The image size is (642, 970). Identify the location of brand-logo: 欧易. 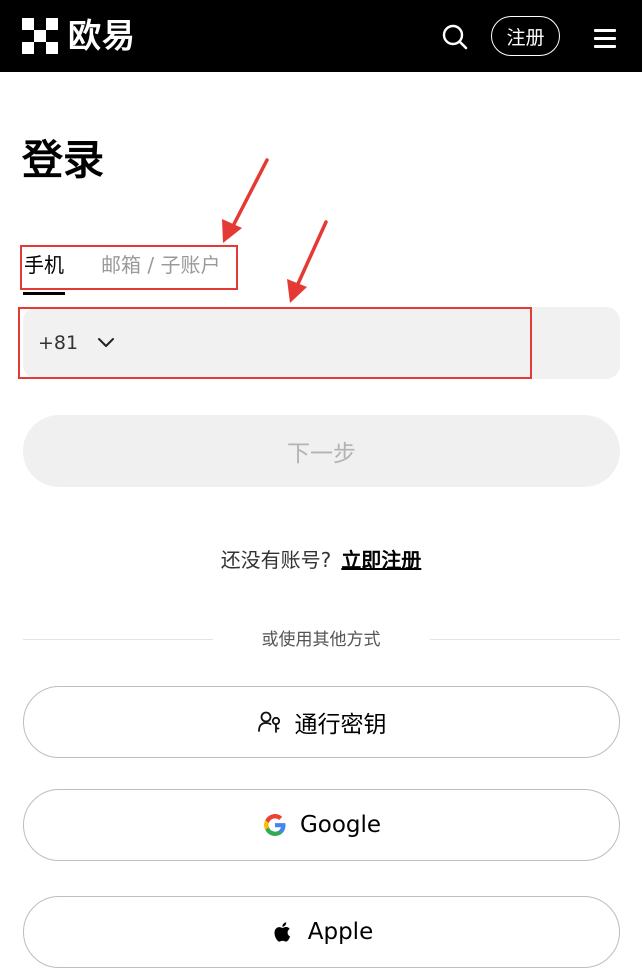
(79, 36).